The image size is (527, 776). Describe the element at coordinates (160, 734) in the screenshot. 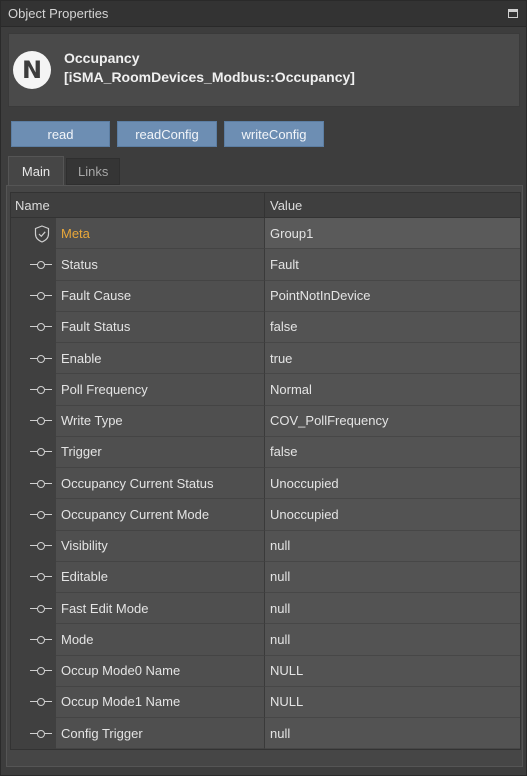

I see `property-name: Config Trigger` at that location.